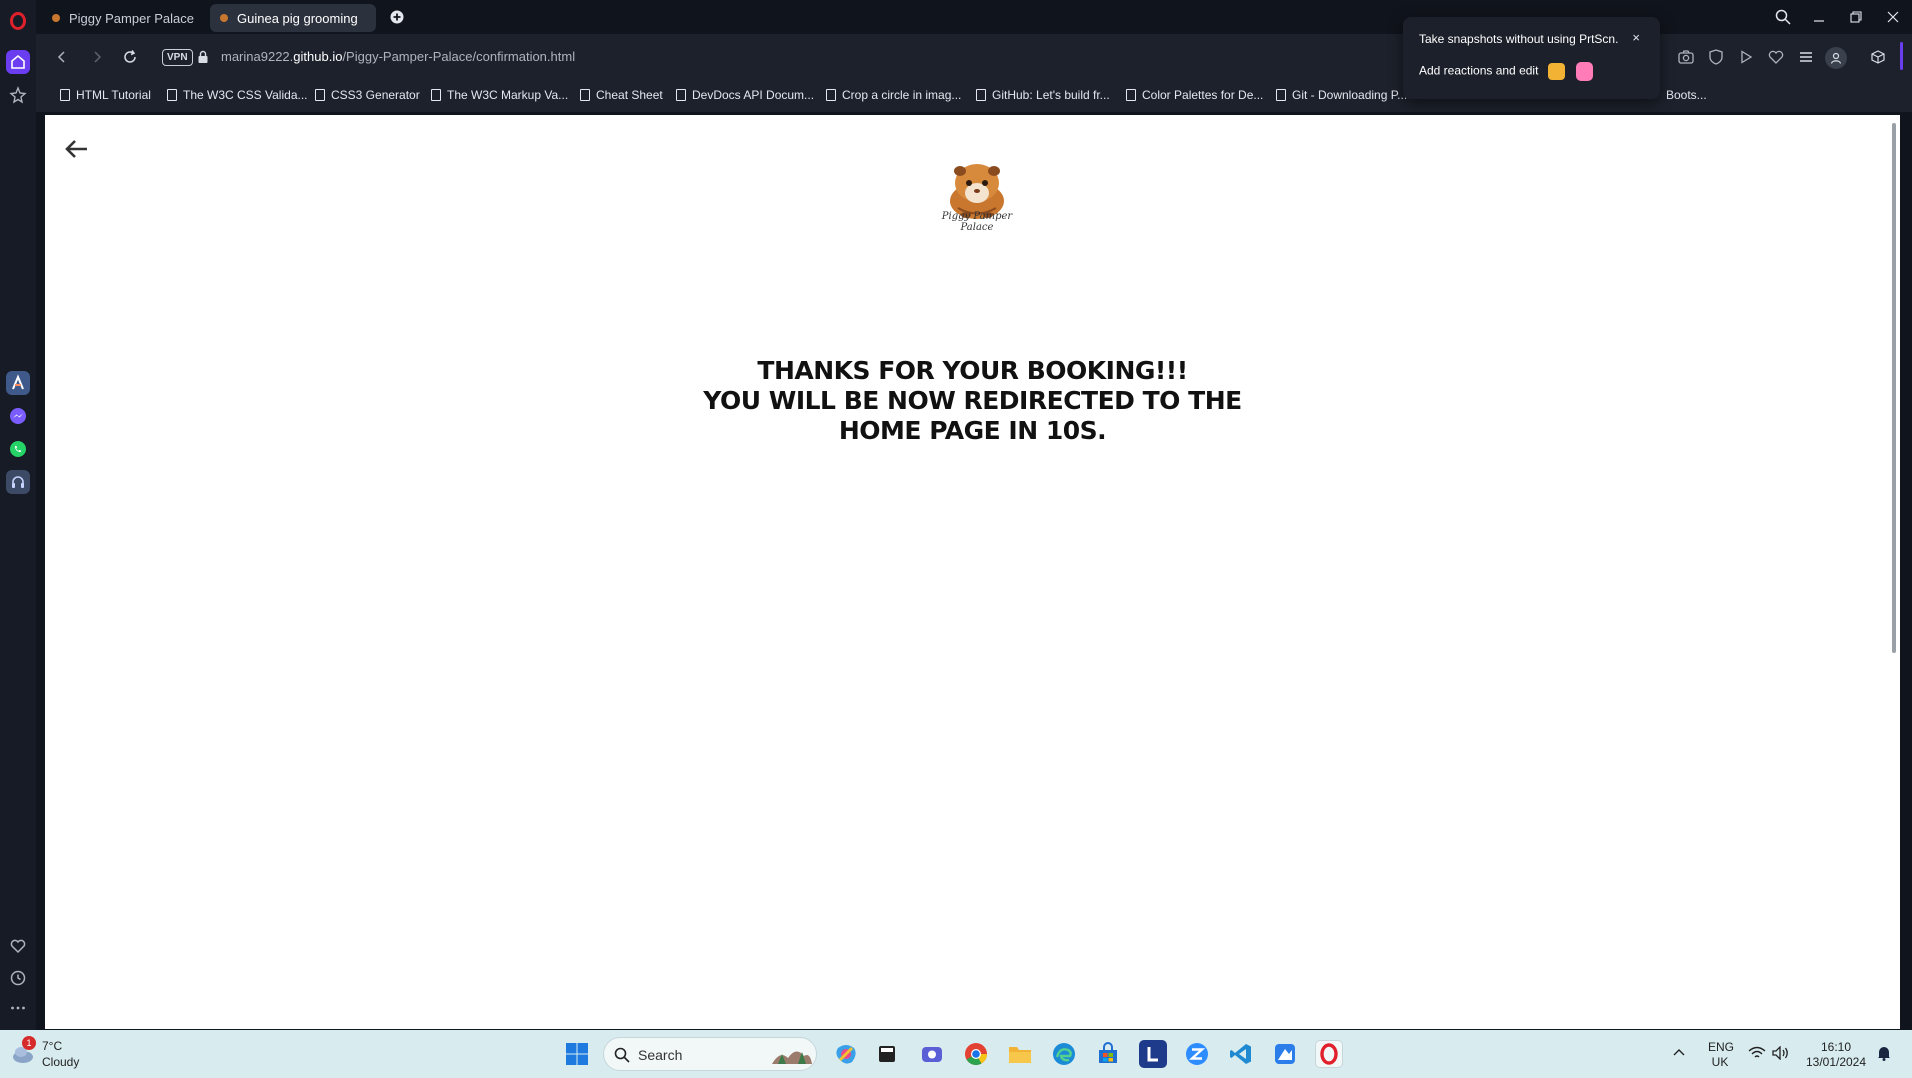 The image size is (1912, 1078). I want to click on zoom-icon, so click(1197, 1054).